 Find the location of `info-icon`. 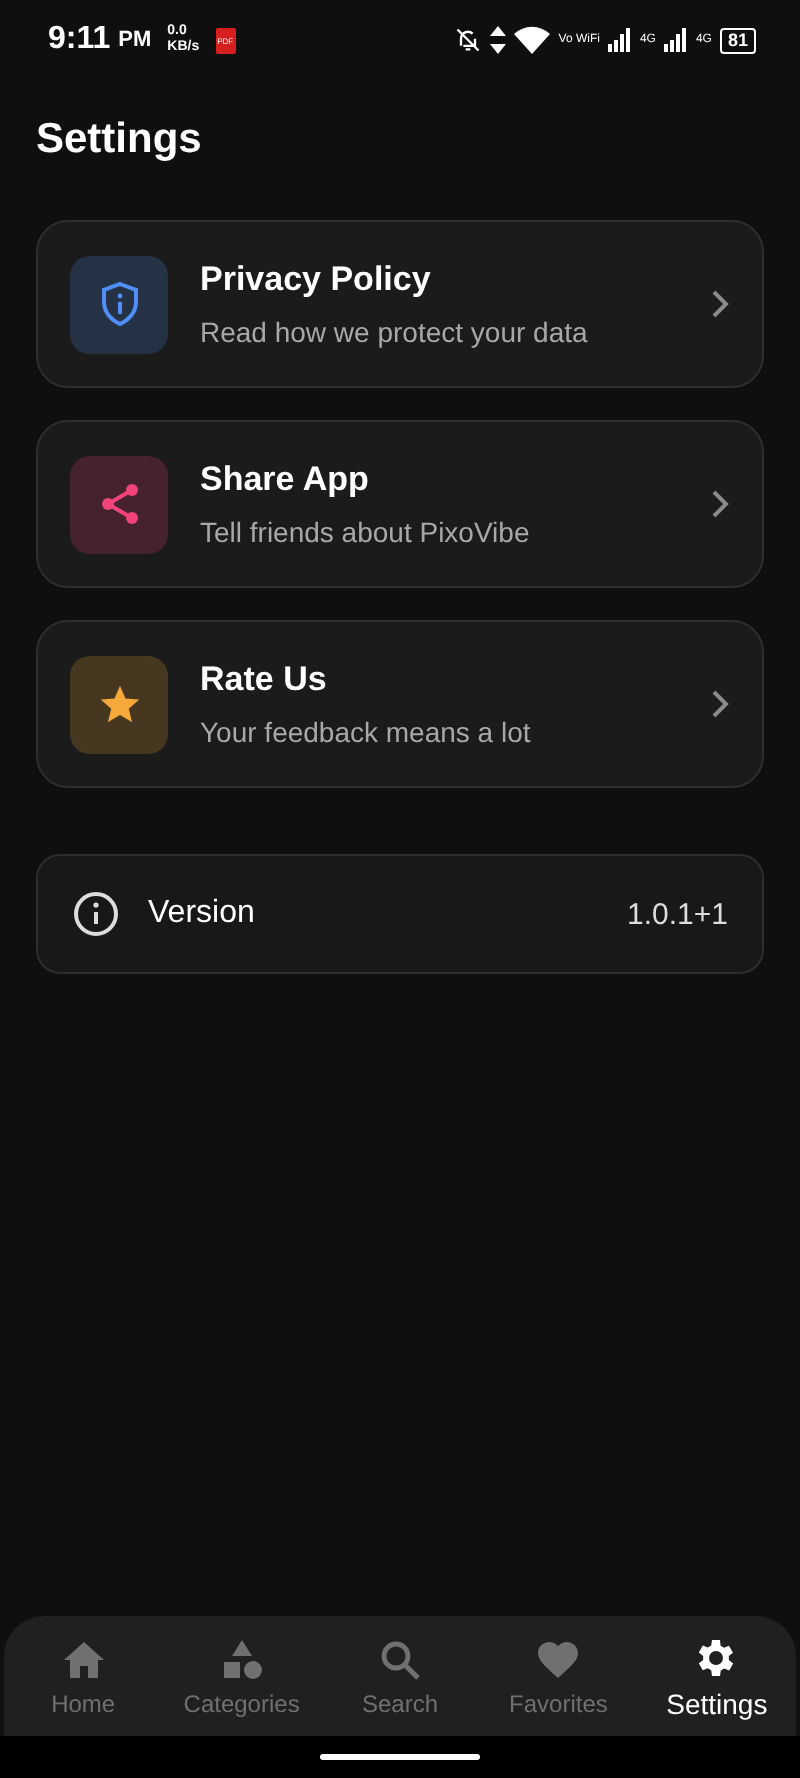

info-icon is located at coordinates (96, 914).